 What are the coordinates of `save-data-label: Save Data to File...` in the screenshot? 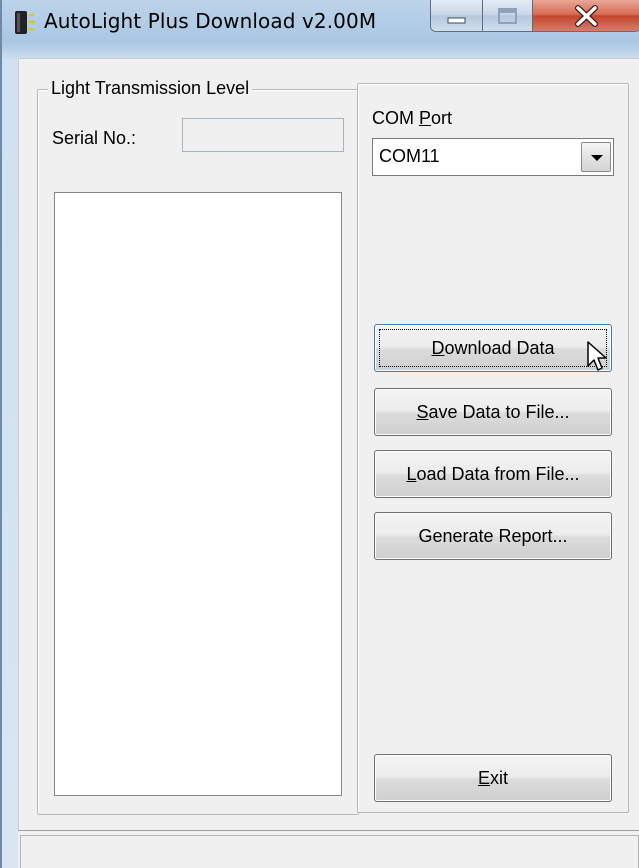 It's located at (493, 412).